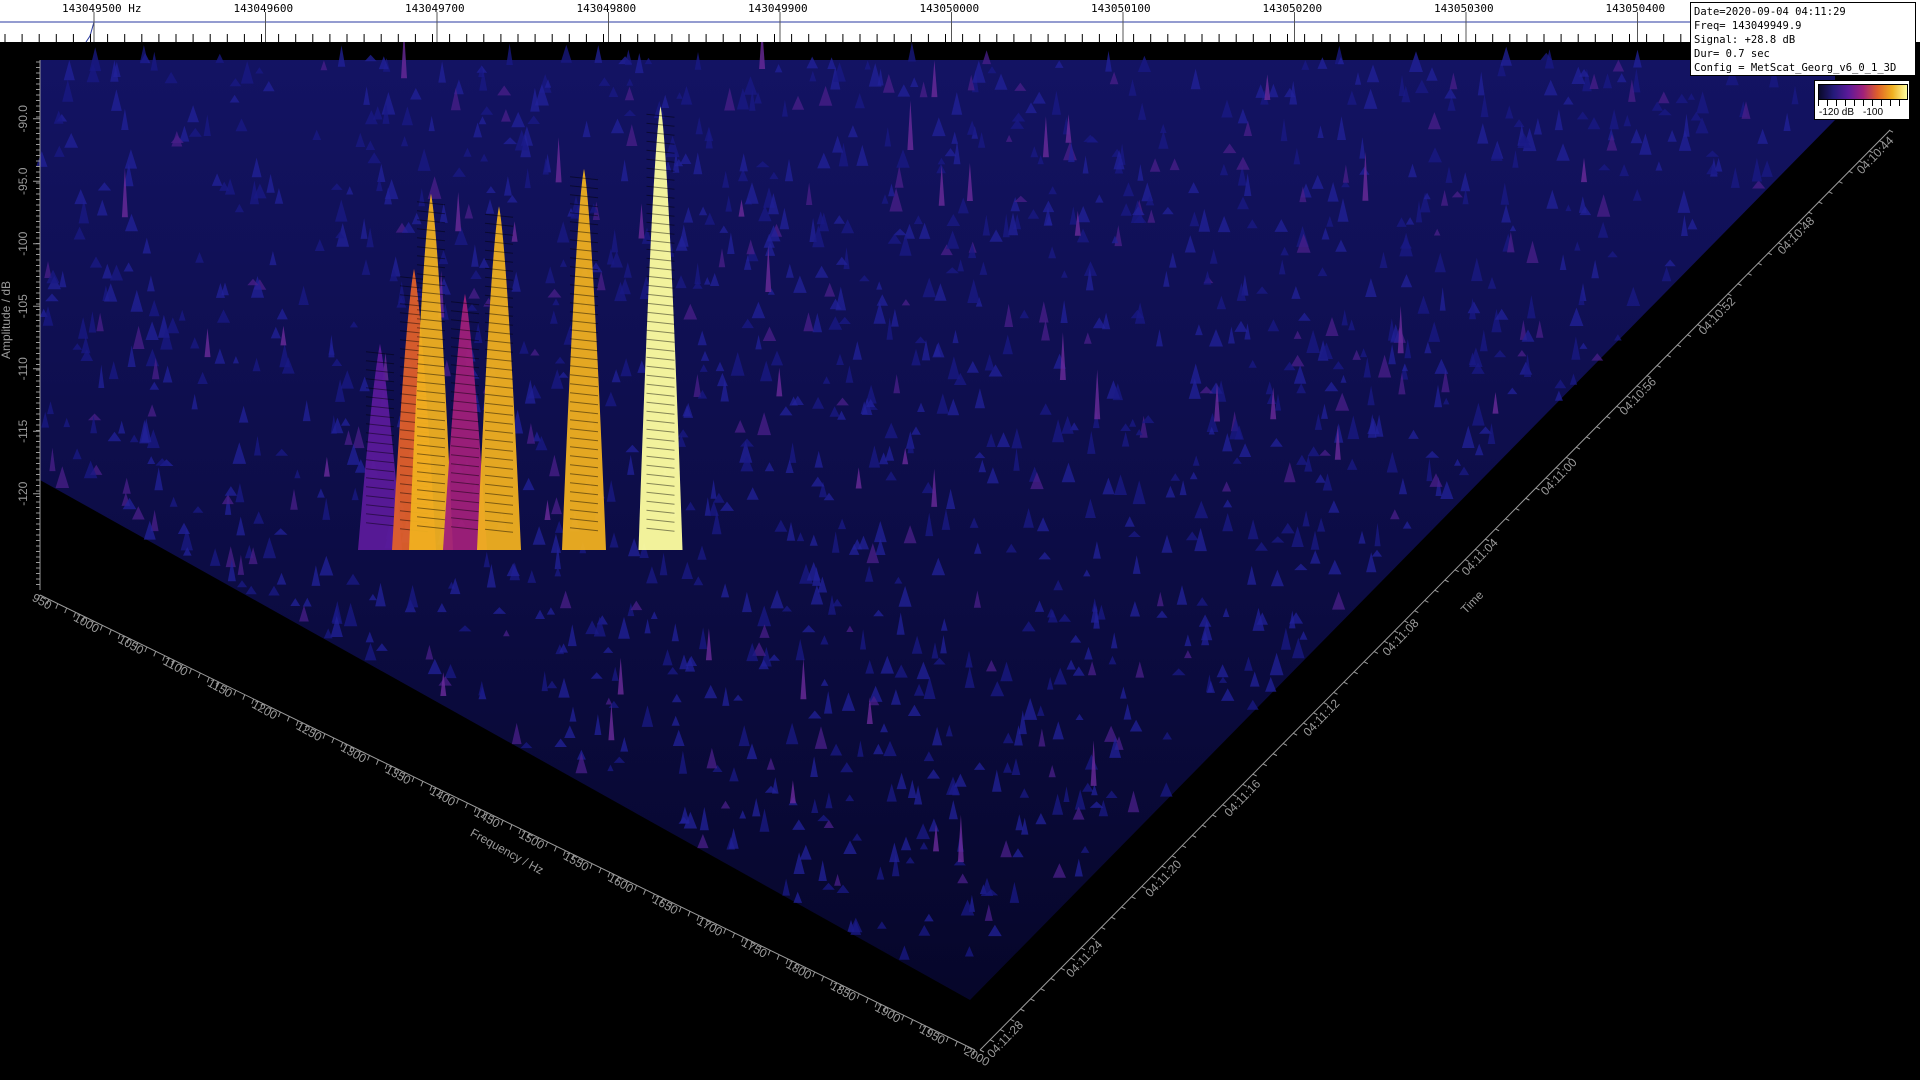 The width and height of the screenshot is (1920, 1080). Describe the element at coordinates (621, 883) in the screenshot. I see `frequency-tick-label: 1600` at that location.